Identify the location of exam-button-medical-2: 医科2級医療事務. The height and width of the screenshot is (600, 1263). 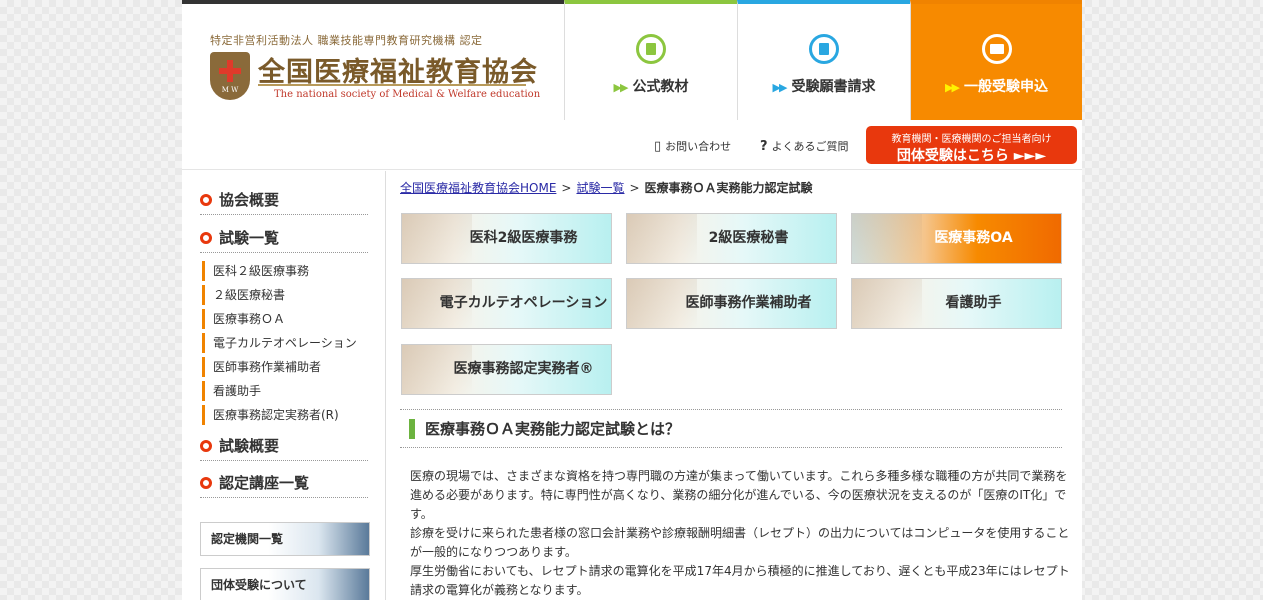
(506, 238).